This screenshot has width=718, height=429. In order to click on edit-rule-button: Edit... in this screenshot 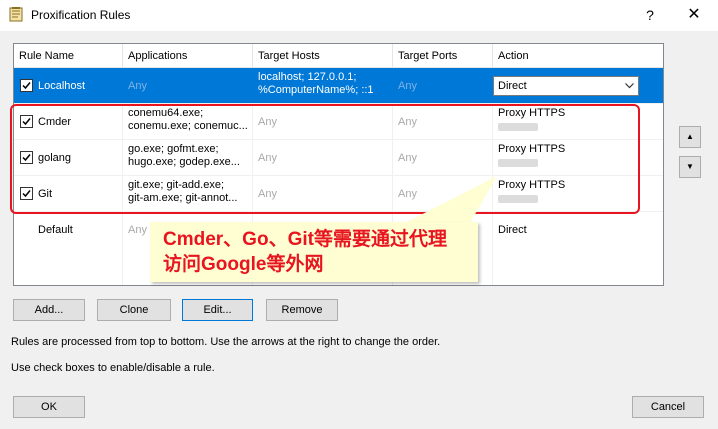, I will do `click(217, 310)`.